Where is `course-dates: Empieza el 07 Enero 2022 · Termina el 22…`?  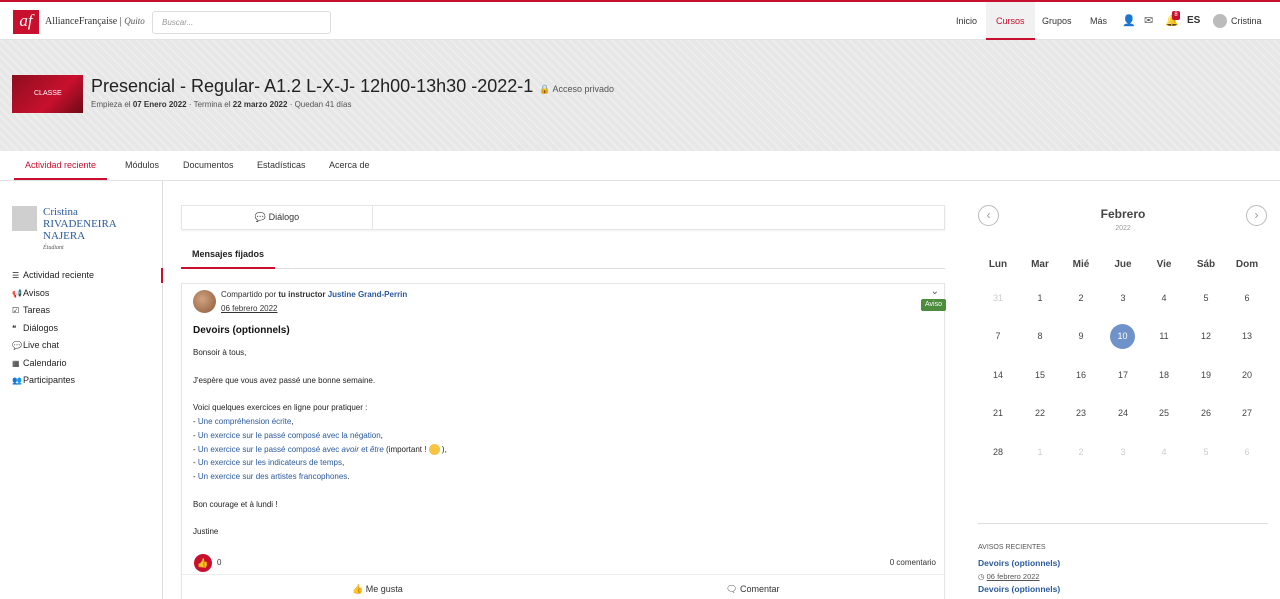
course-dates: Empieza el 07 Enero 2022 · Termina el 22… is located at coordinates (221, 104).